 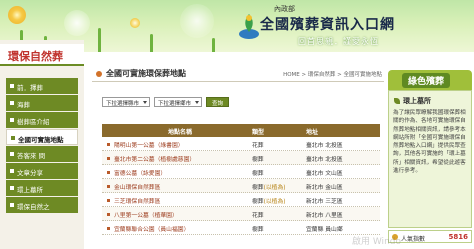 I want to click on table-row: 金山環保自然葬區 樹葬(以植為) 新北市 金山區, so click(x=241, y=186).